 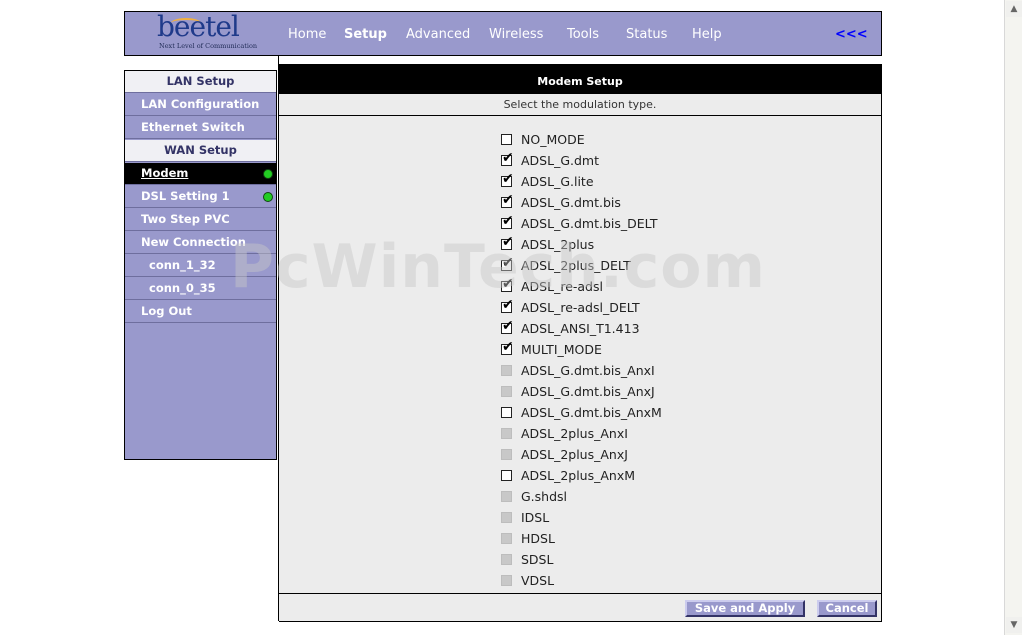 What do you see at coordinates (365, 34) in the screenshot?
I see `nav-setup: Setup` at bounding box center [365, 34].